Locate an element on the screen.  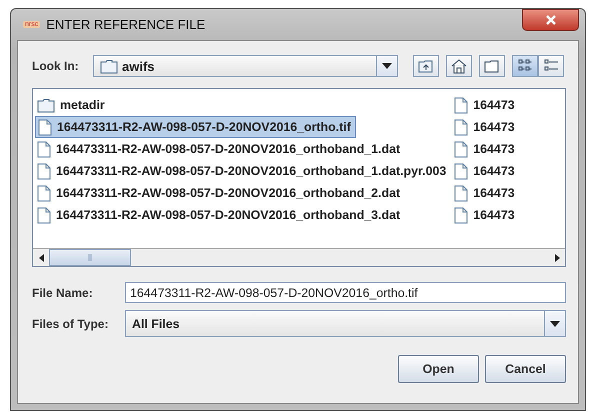
file-name-label: File Name: is located at coordinates (63, 293).